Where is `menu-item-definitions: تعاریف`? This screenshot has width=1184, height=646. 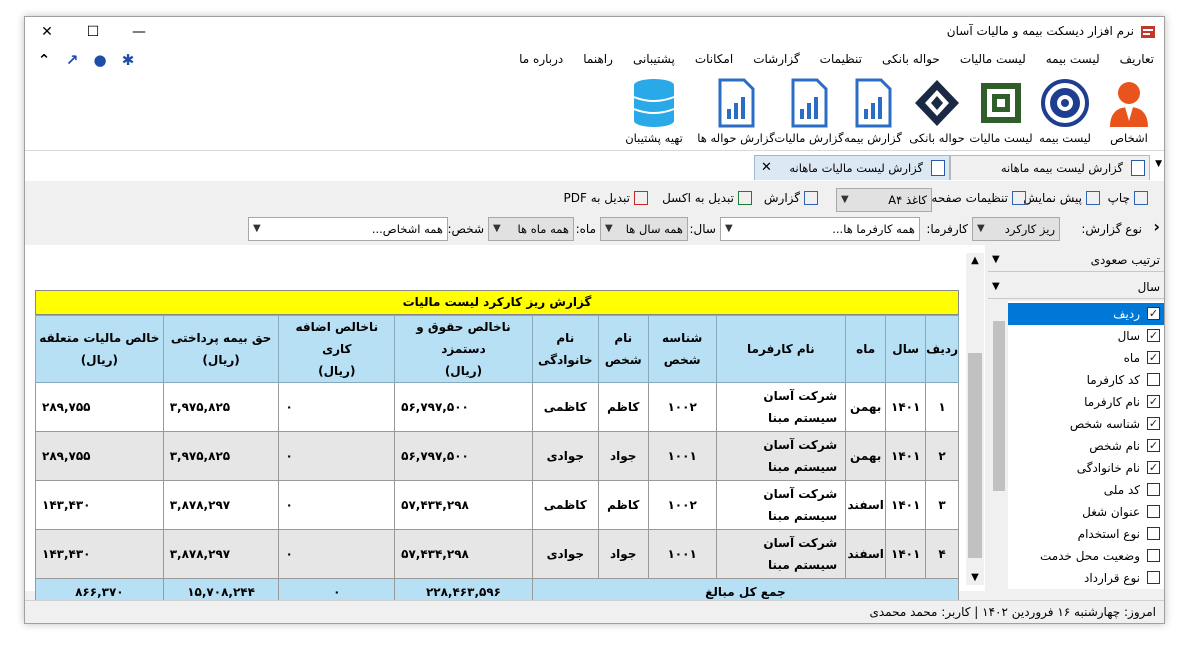 menu-item-definitions: تعاریف is located at coordinates (1137, 59).